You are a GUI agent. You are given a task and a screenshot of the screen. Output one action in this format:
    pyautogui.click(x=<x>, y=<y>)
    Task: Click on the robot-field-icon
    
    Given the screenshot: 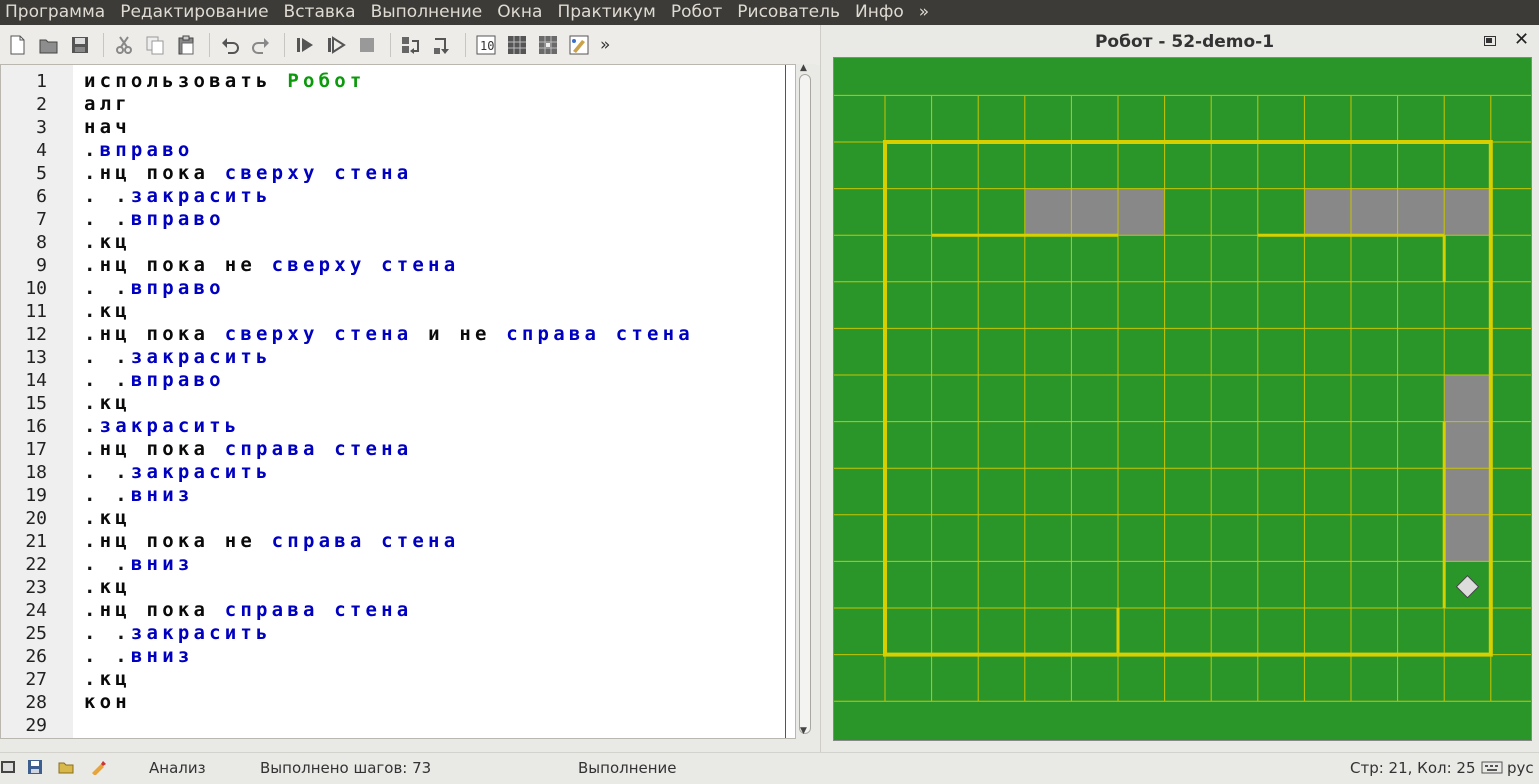 What is the action you would take?
    pyautogui.click(x=548, y=45)
    